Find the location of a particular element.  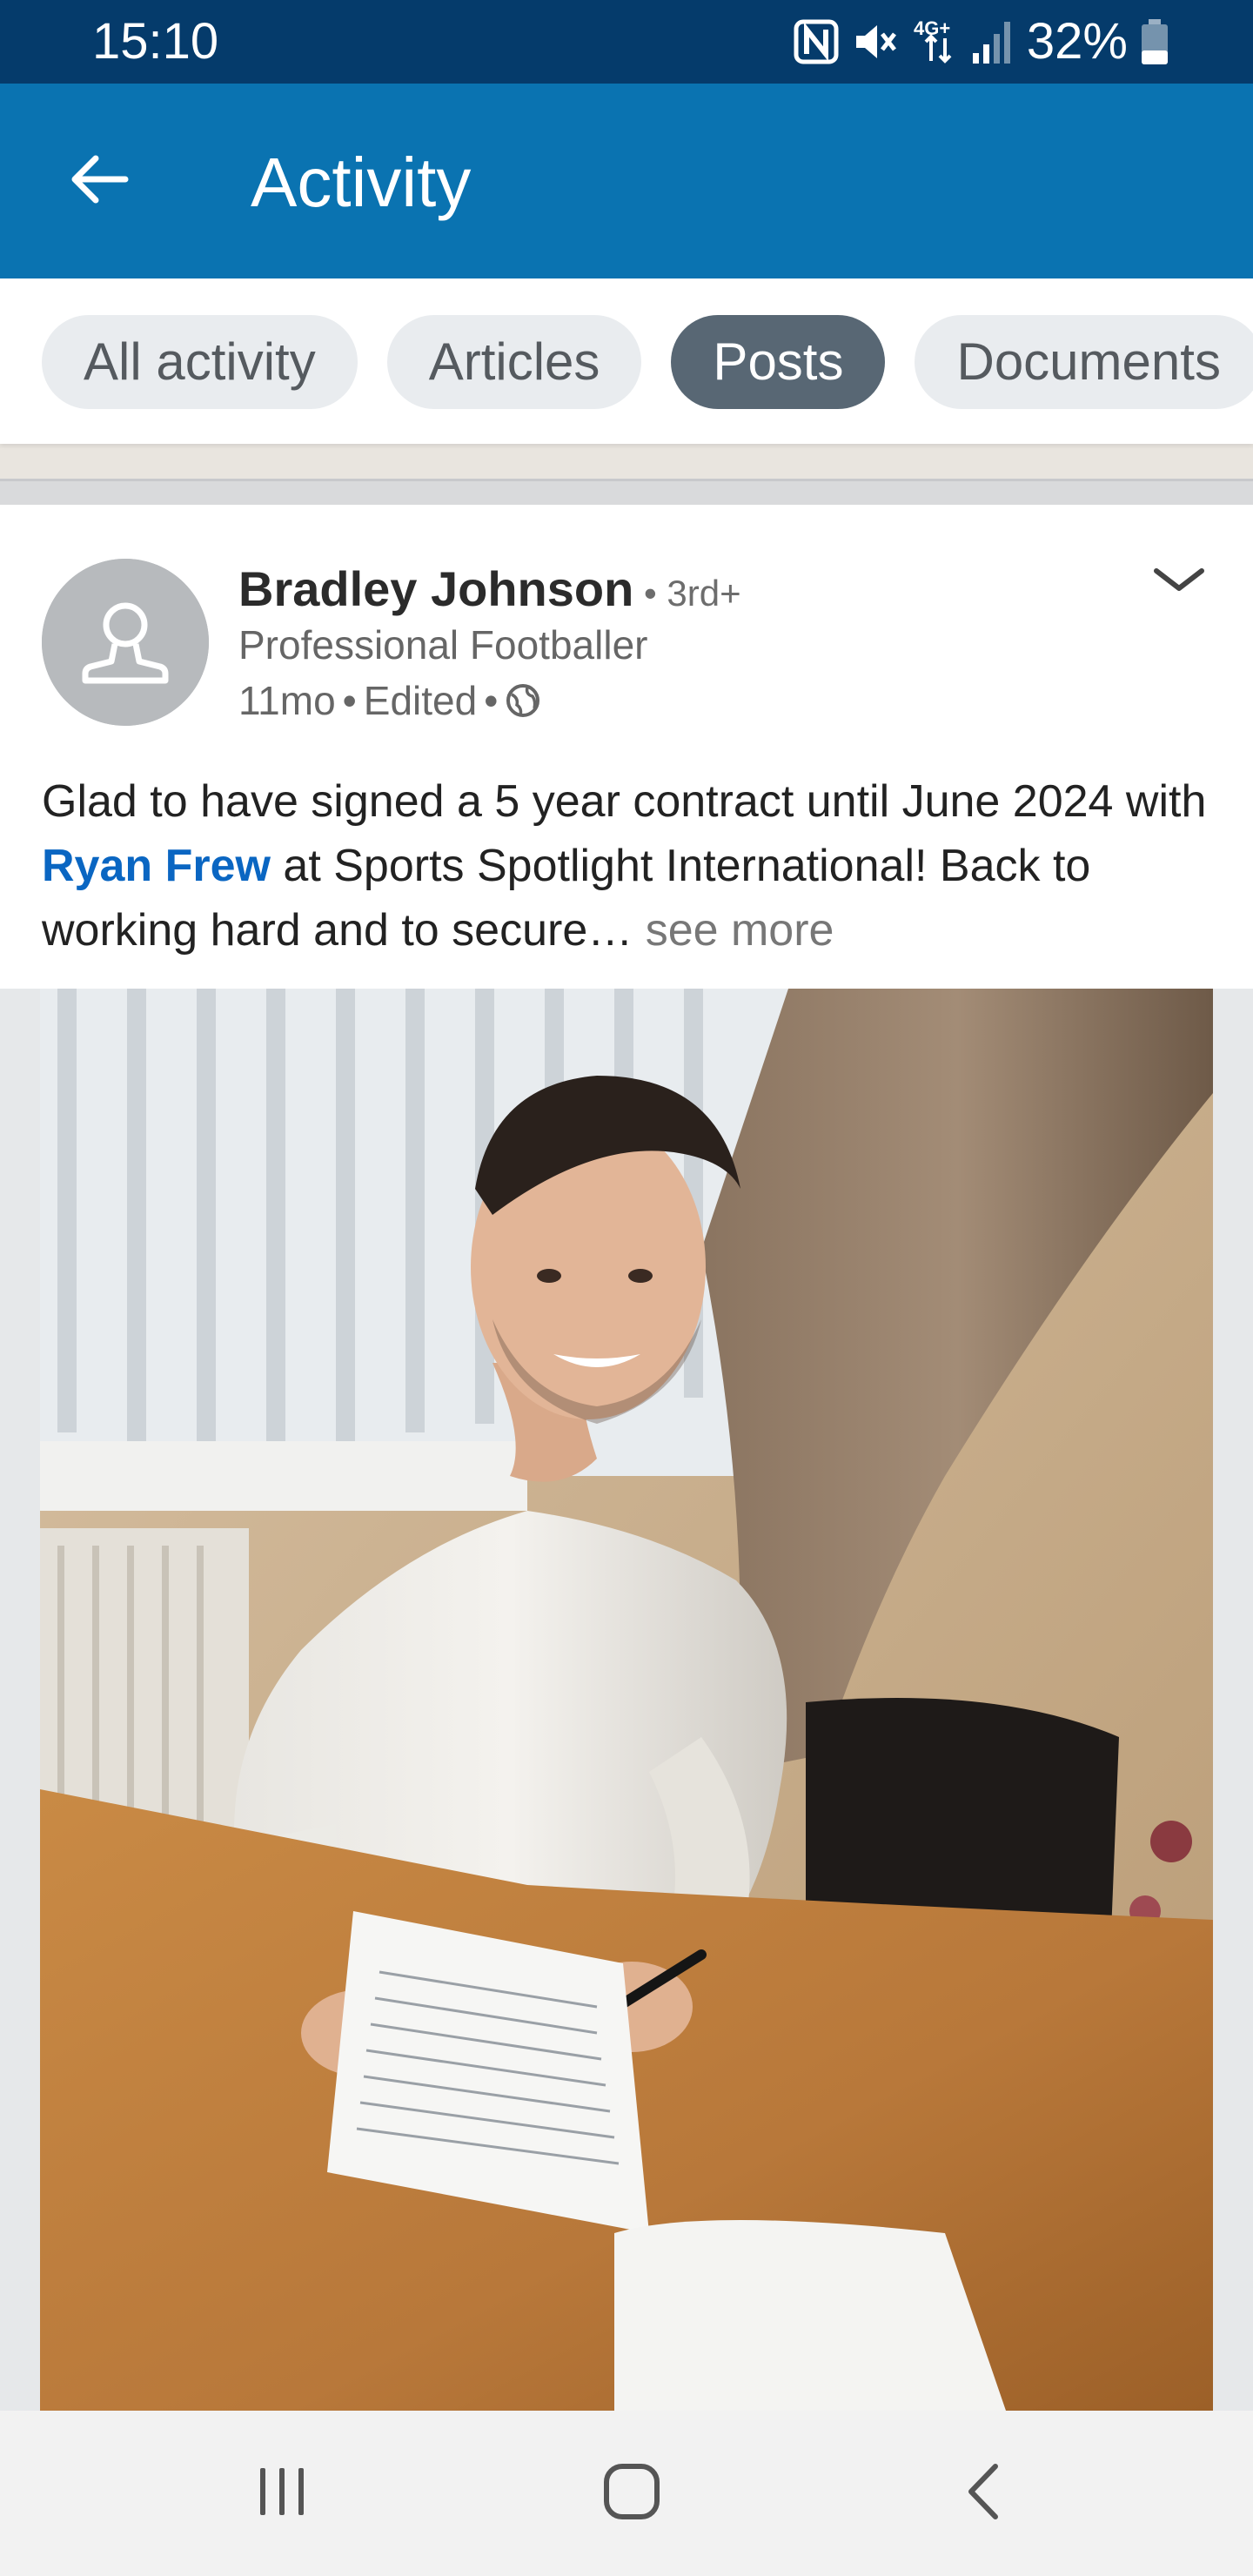

chevron-down-icon is located at coordinates (1179, 583).